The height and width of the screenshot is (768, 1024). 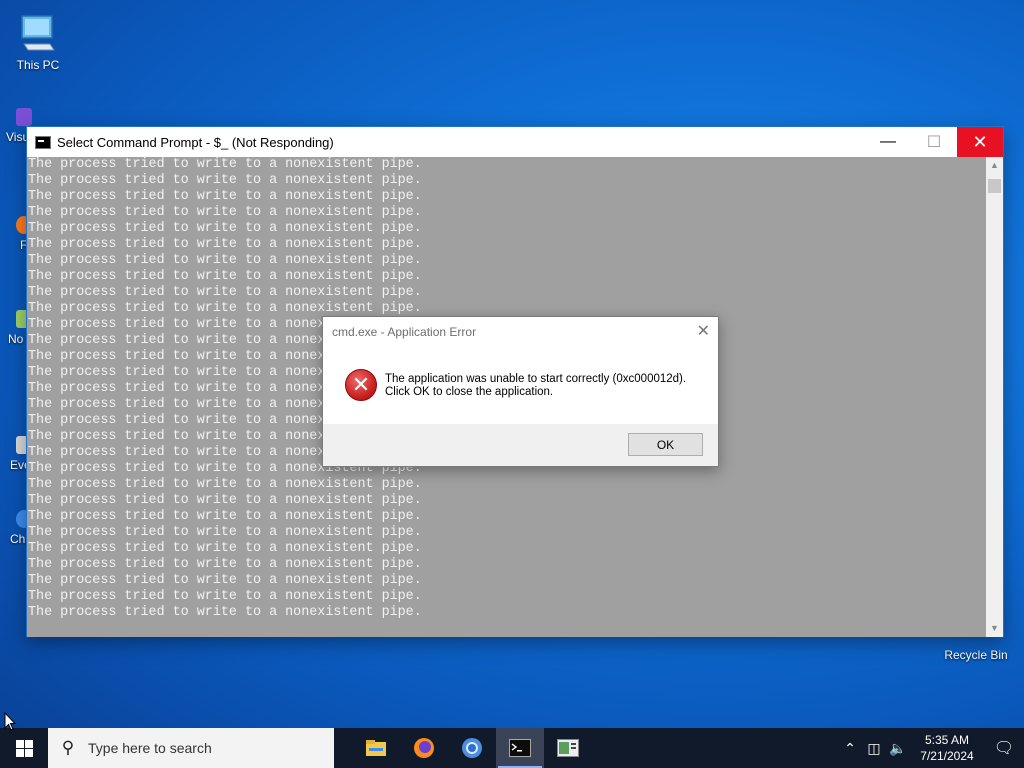 What do you see at coordinates (888, 142) in the screenshot?
I see `minimize-button: —` at bounding box center [888, 142].